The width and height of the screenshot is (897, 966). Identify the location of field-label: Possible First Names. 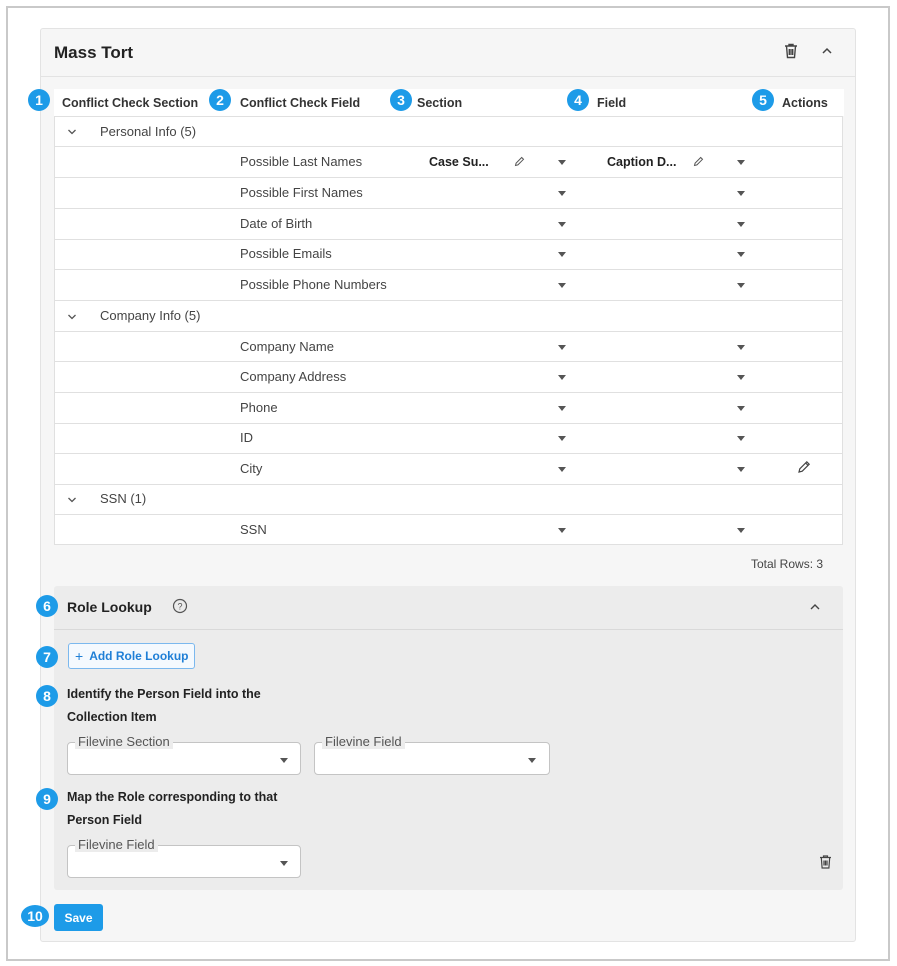
(301, 192).